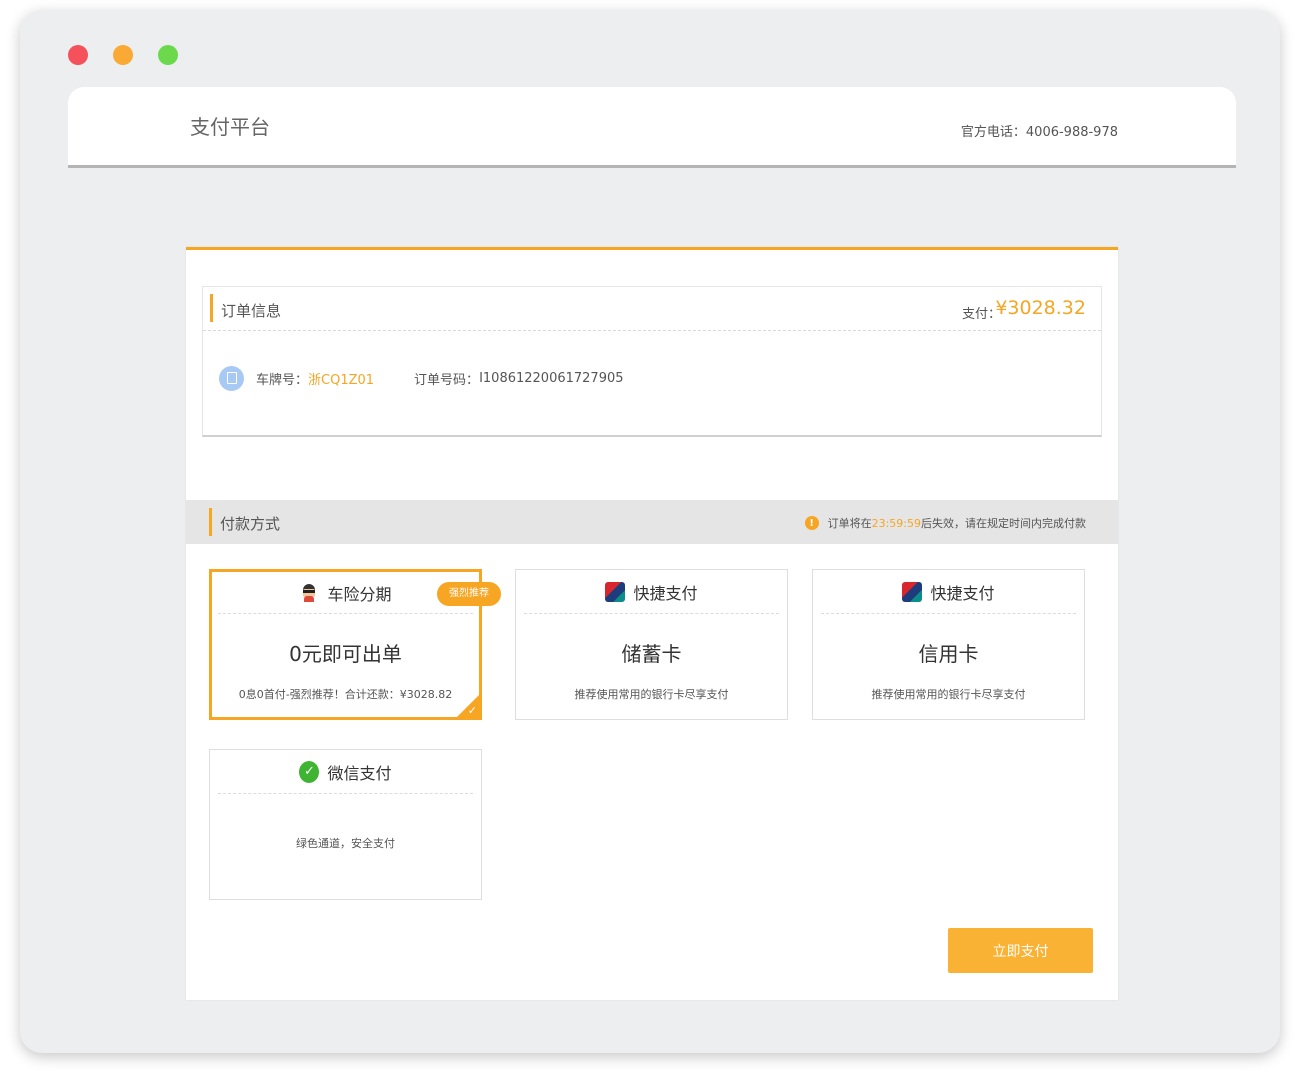 The width and height of the screenshot is (1294, 1077). Describe the element at coordinates (345, 843) in the screenshot. I see `payment-card-description: 绿色通道，安全支付` at that location.